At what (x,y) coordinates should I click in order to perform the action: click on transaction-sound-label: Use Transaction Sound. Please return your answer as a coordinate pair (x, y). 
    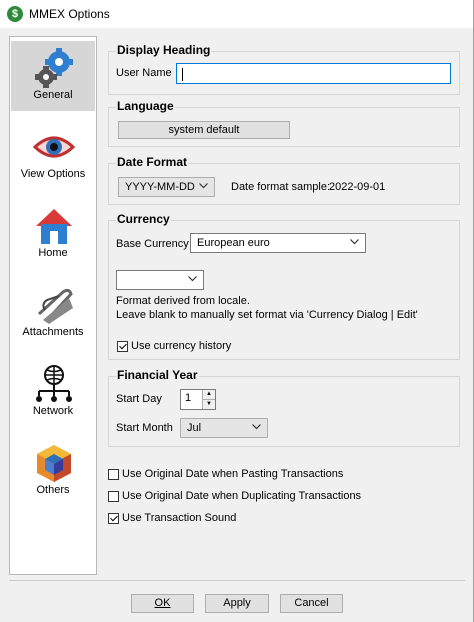
    Looking at the image, I should click on (179, 518).